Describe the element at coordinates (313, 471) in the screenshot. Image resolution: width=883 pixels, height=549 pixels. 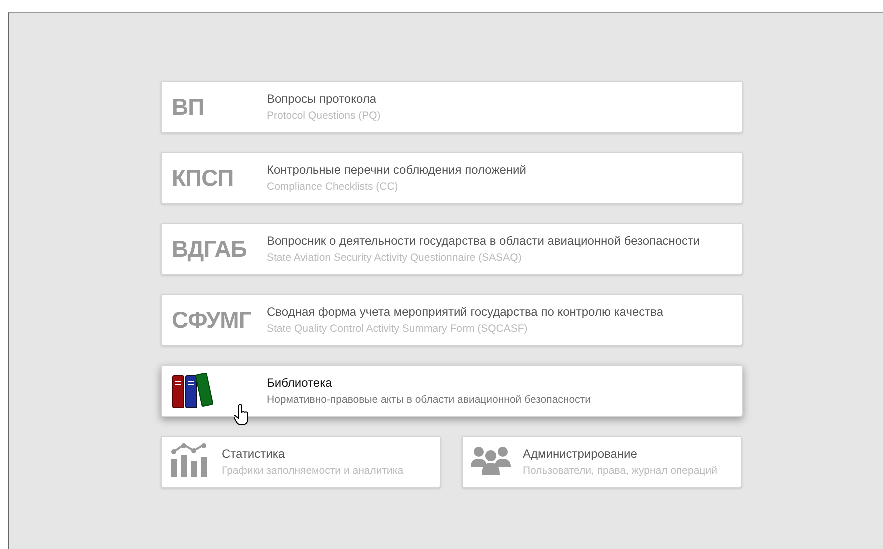
I see `tool-subtitle: Графики заполняемости и аналитика` at that location.